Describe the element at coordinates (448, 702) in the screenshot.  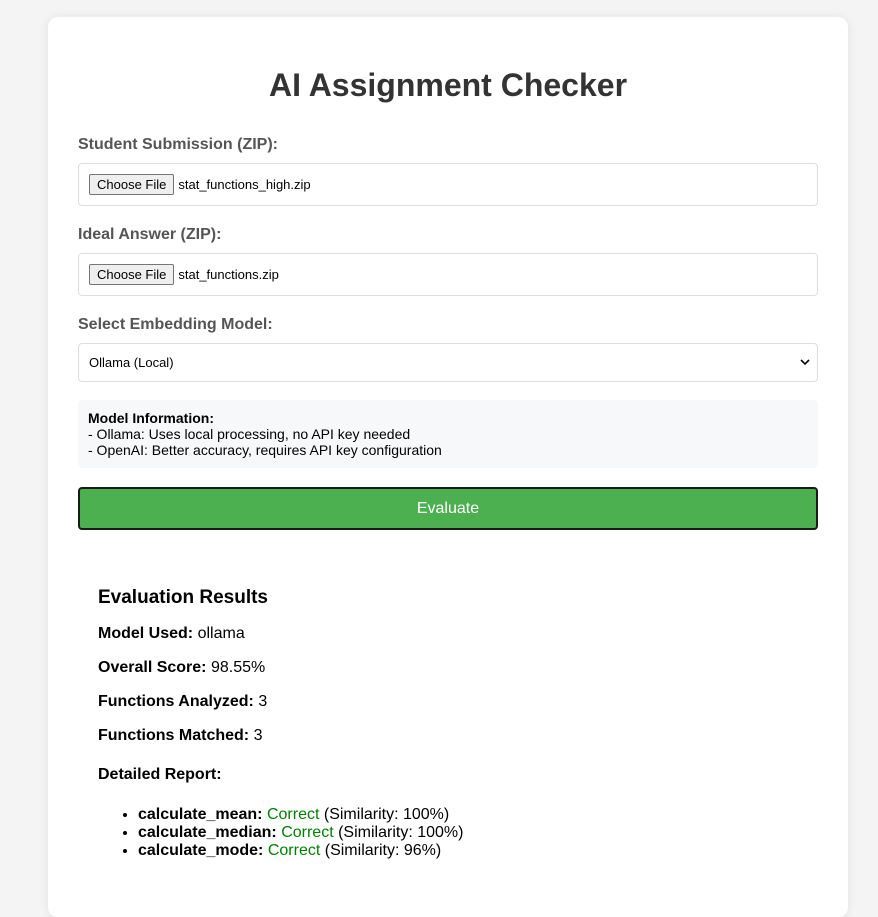
I see `functions-analyzed-row: Functions Analyzed: 3` at that location.